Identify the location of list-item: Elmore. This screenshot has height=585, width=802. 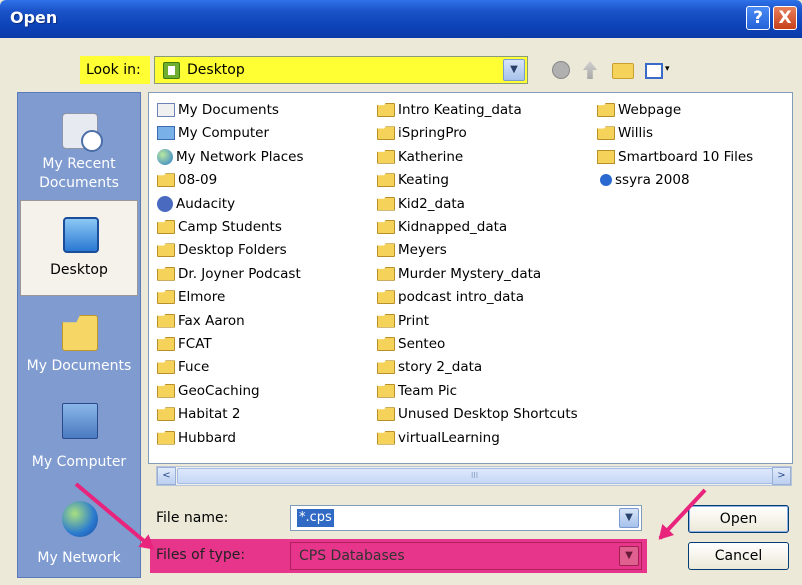
(191, 297).